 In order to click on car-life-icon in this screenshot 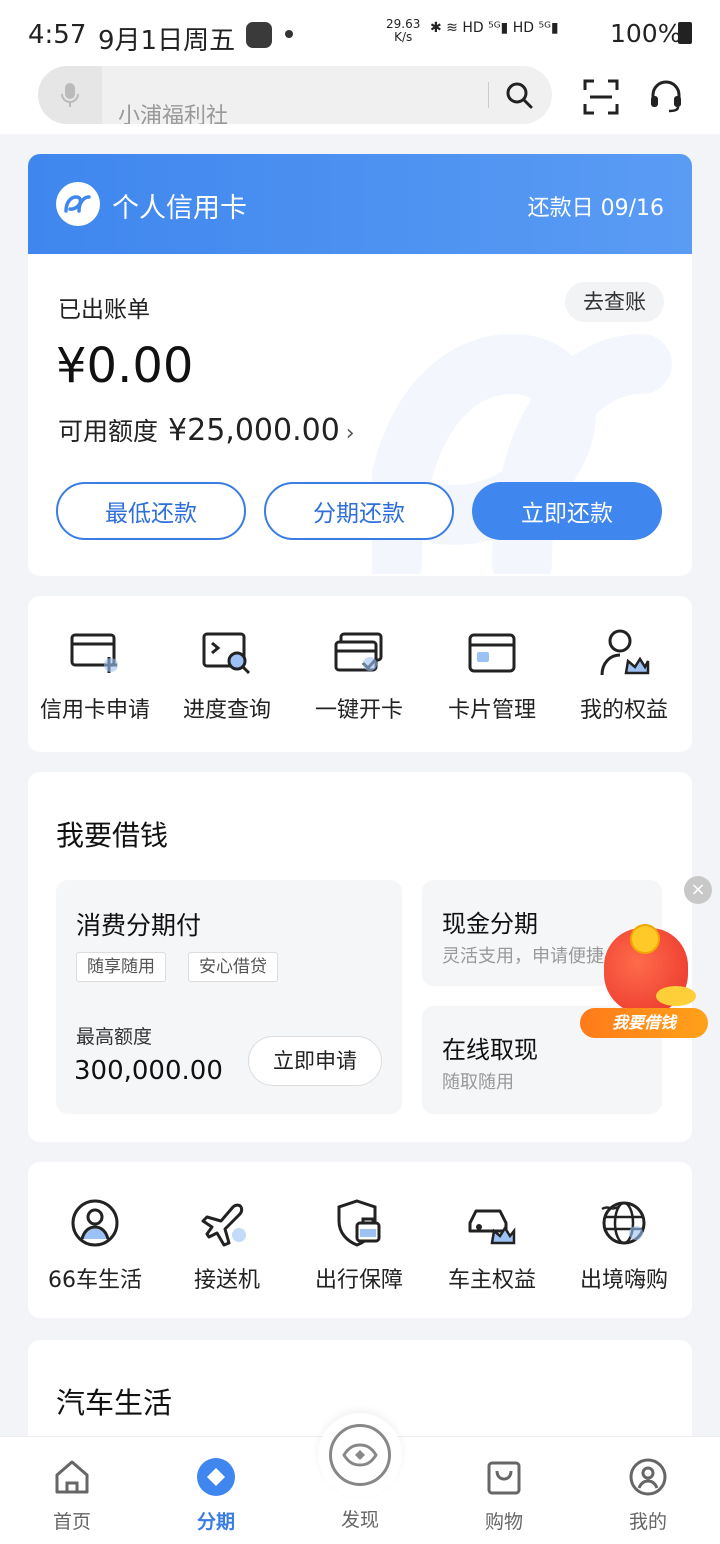, I will do `click(95, 1223)`.